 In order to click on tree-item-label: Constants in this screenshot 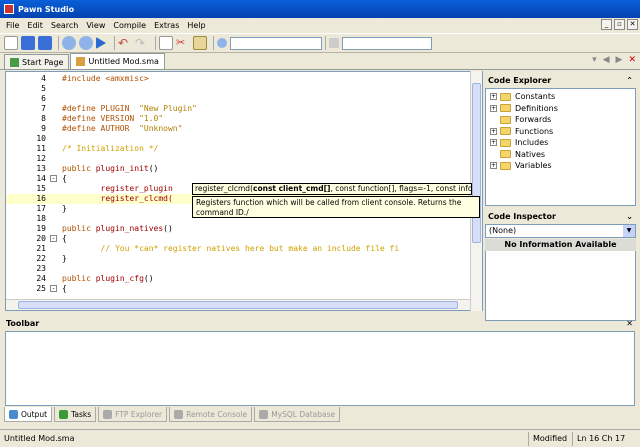, I will do `click(535, 97)`.